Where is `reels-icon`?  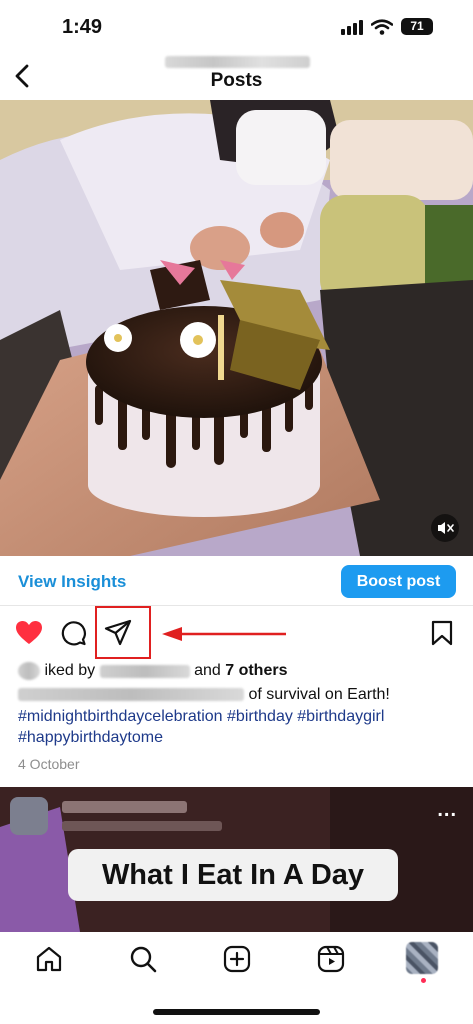 reels-icon is located at coordinates (331, 959).